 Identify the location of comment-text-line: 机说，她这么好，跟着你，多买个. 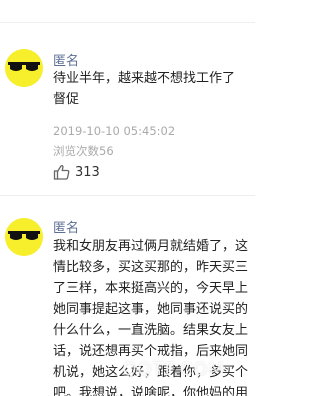
(151, 372).